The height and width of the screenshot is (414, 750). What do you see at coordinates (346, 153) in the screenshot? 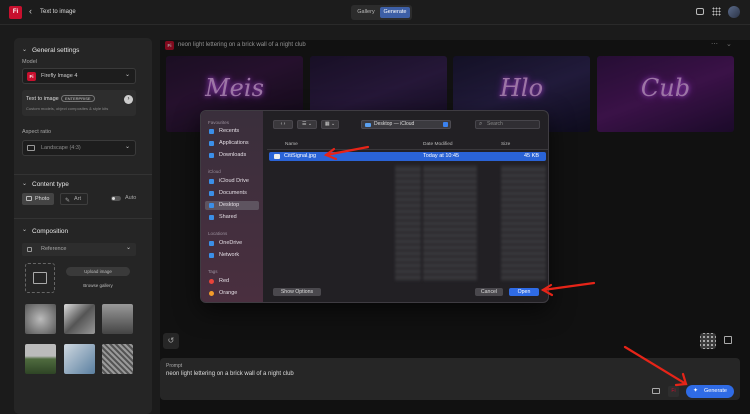
I see `arrow-to-file` at bounding box center [346, 153].